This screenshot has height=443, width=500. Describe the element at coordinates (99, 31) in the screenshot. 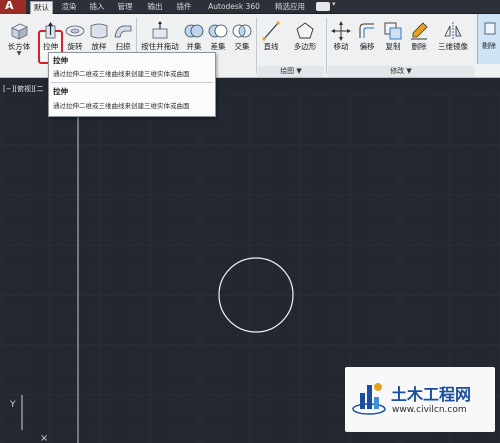

I see `loft-icon` at that location.